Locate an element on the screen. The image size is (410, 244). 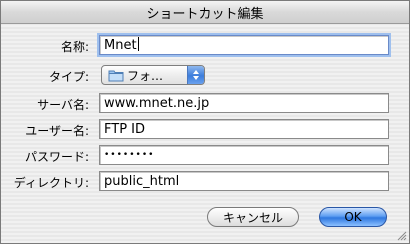
server-row: サーバ名: www.mnet.ne.jp is located at coordinates (205, 104).